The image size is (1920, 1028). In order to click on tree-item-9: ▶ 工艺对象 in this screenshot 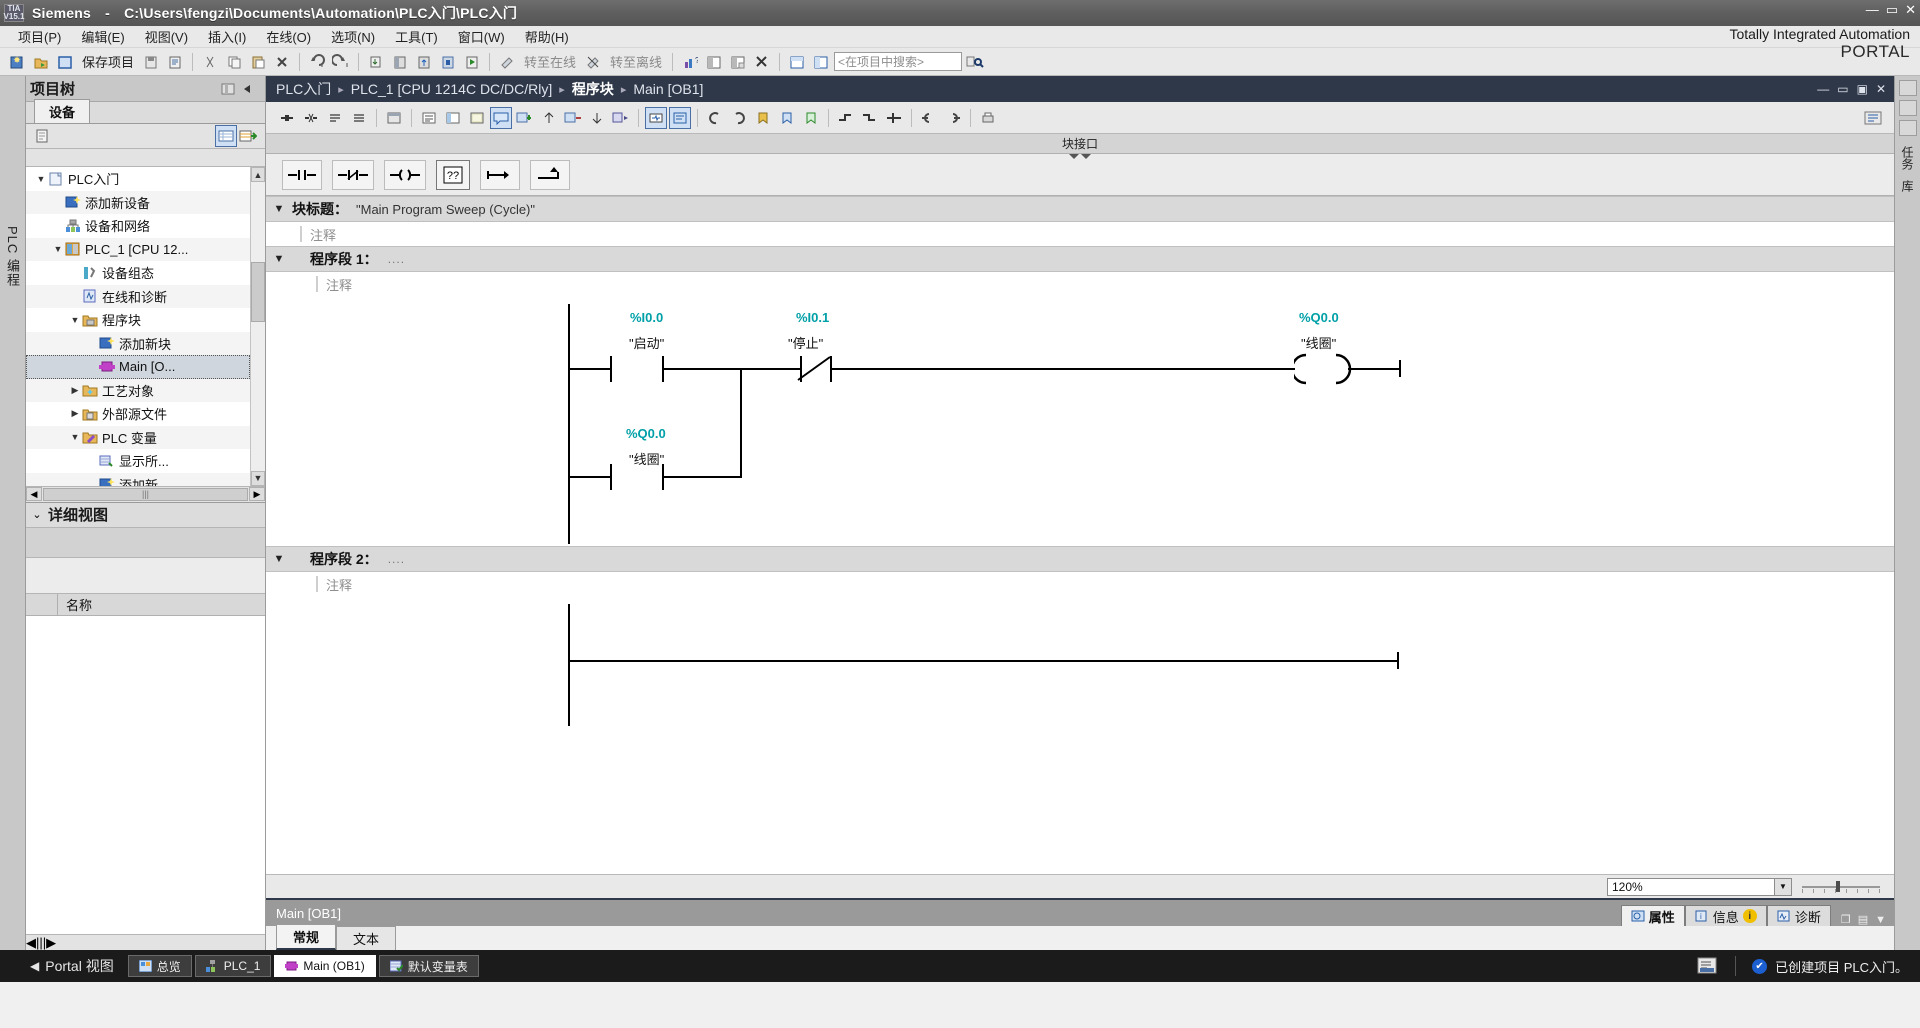, I will do `click(138, 390)`.